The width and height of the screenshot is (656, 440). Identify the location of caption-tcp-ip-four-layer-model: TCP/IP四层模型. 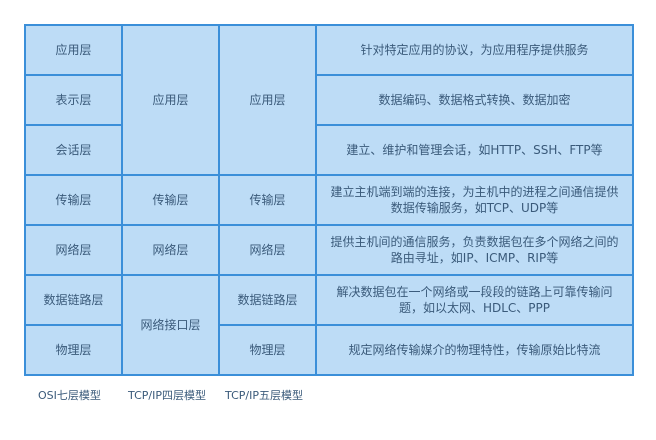
(167, 395).